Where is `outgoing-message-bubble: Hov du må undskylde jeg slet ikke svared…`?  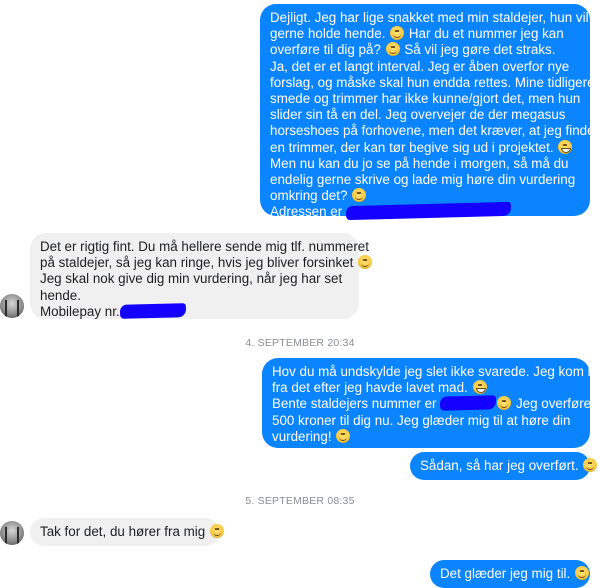 outgoing-message-bubble: Hov du må undskylde jeg slet ikke svared… is located at coordinates (431, 403).